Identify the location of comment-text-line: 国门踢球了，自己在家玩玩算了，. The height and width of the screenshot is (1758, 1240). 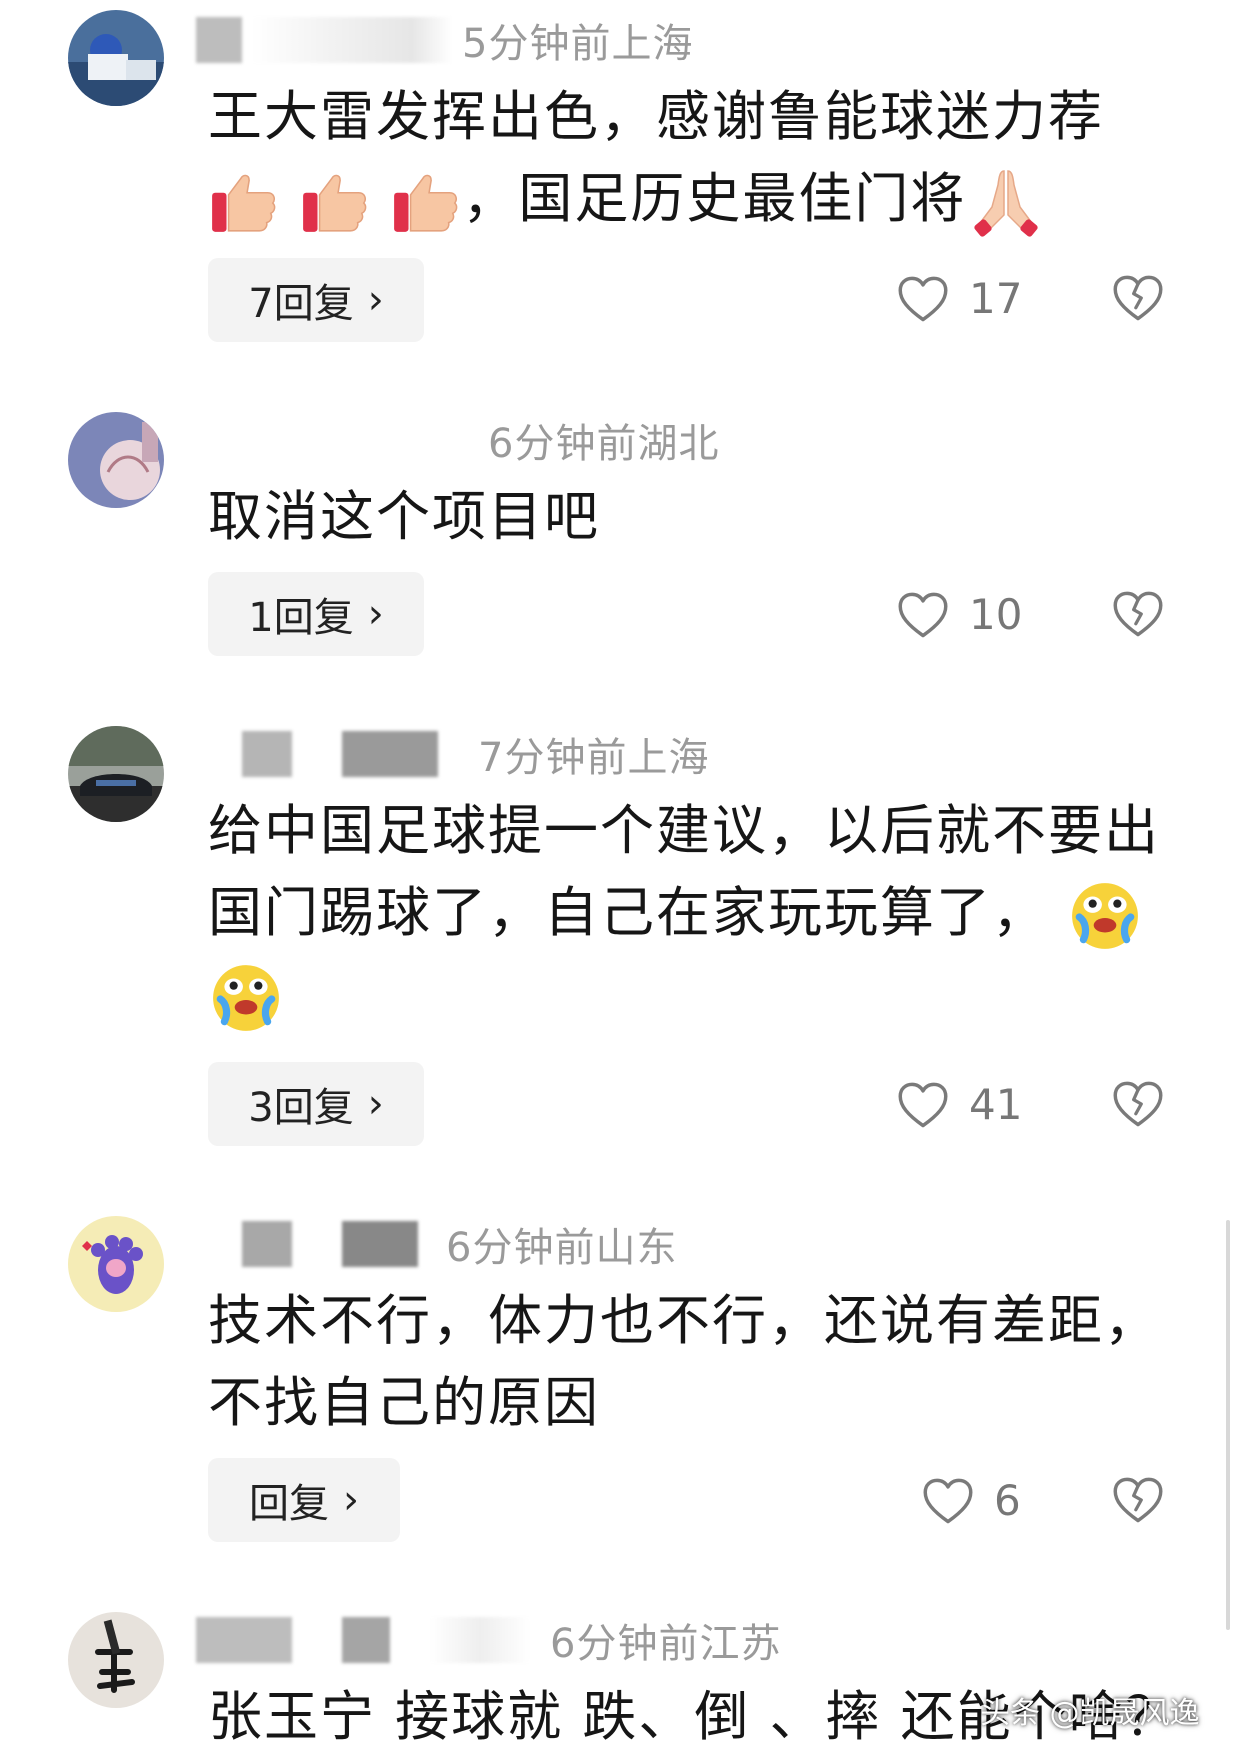
(688, 913).